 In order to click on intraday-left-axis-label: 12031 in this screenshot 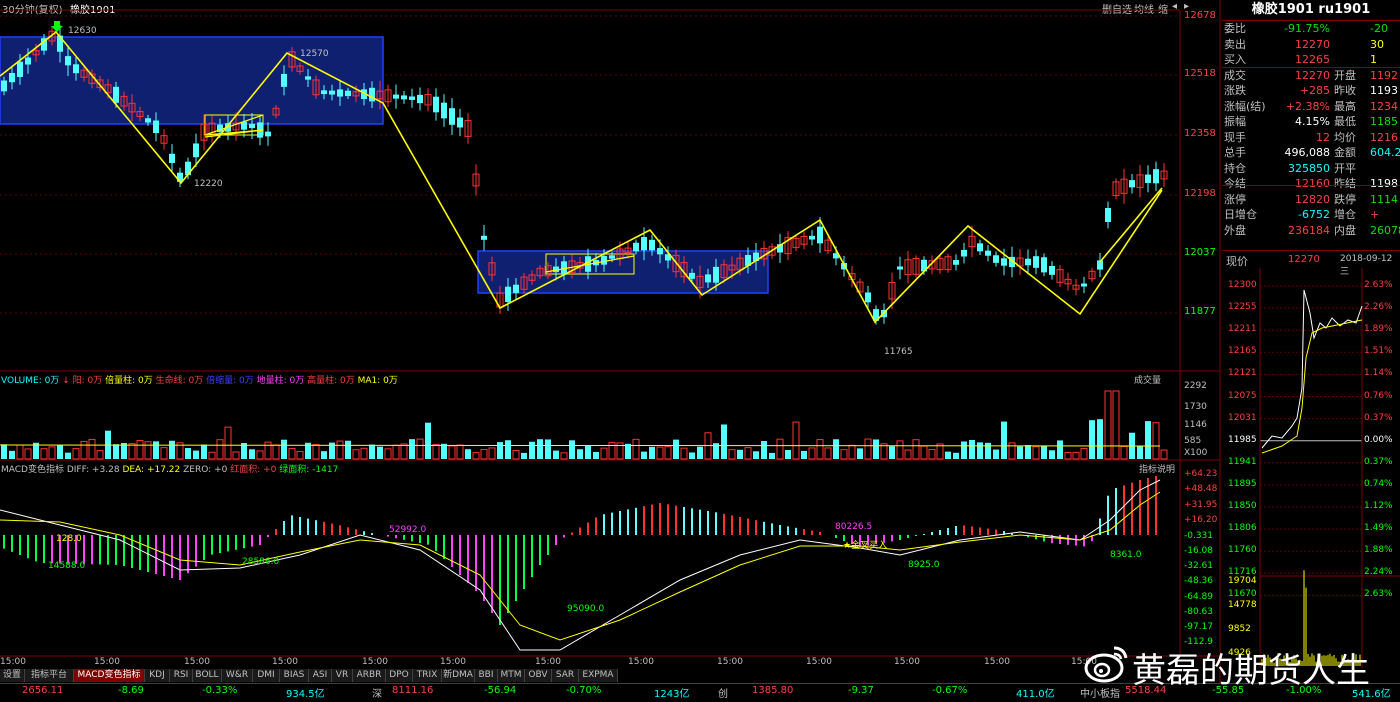, I will do `click(1242, 417)`.